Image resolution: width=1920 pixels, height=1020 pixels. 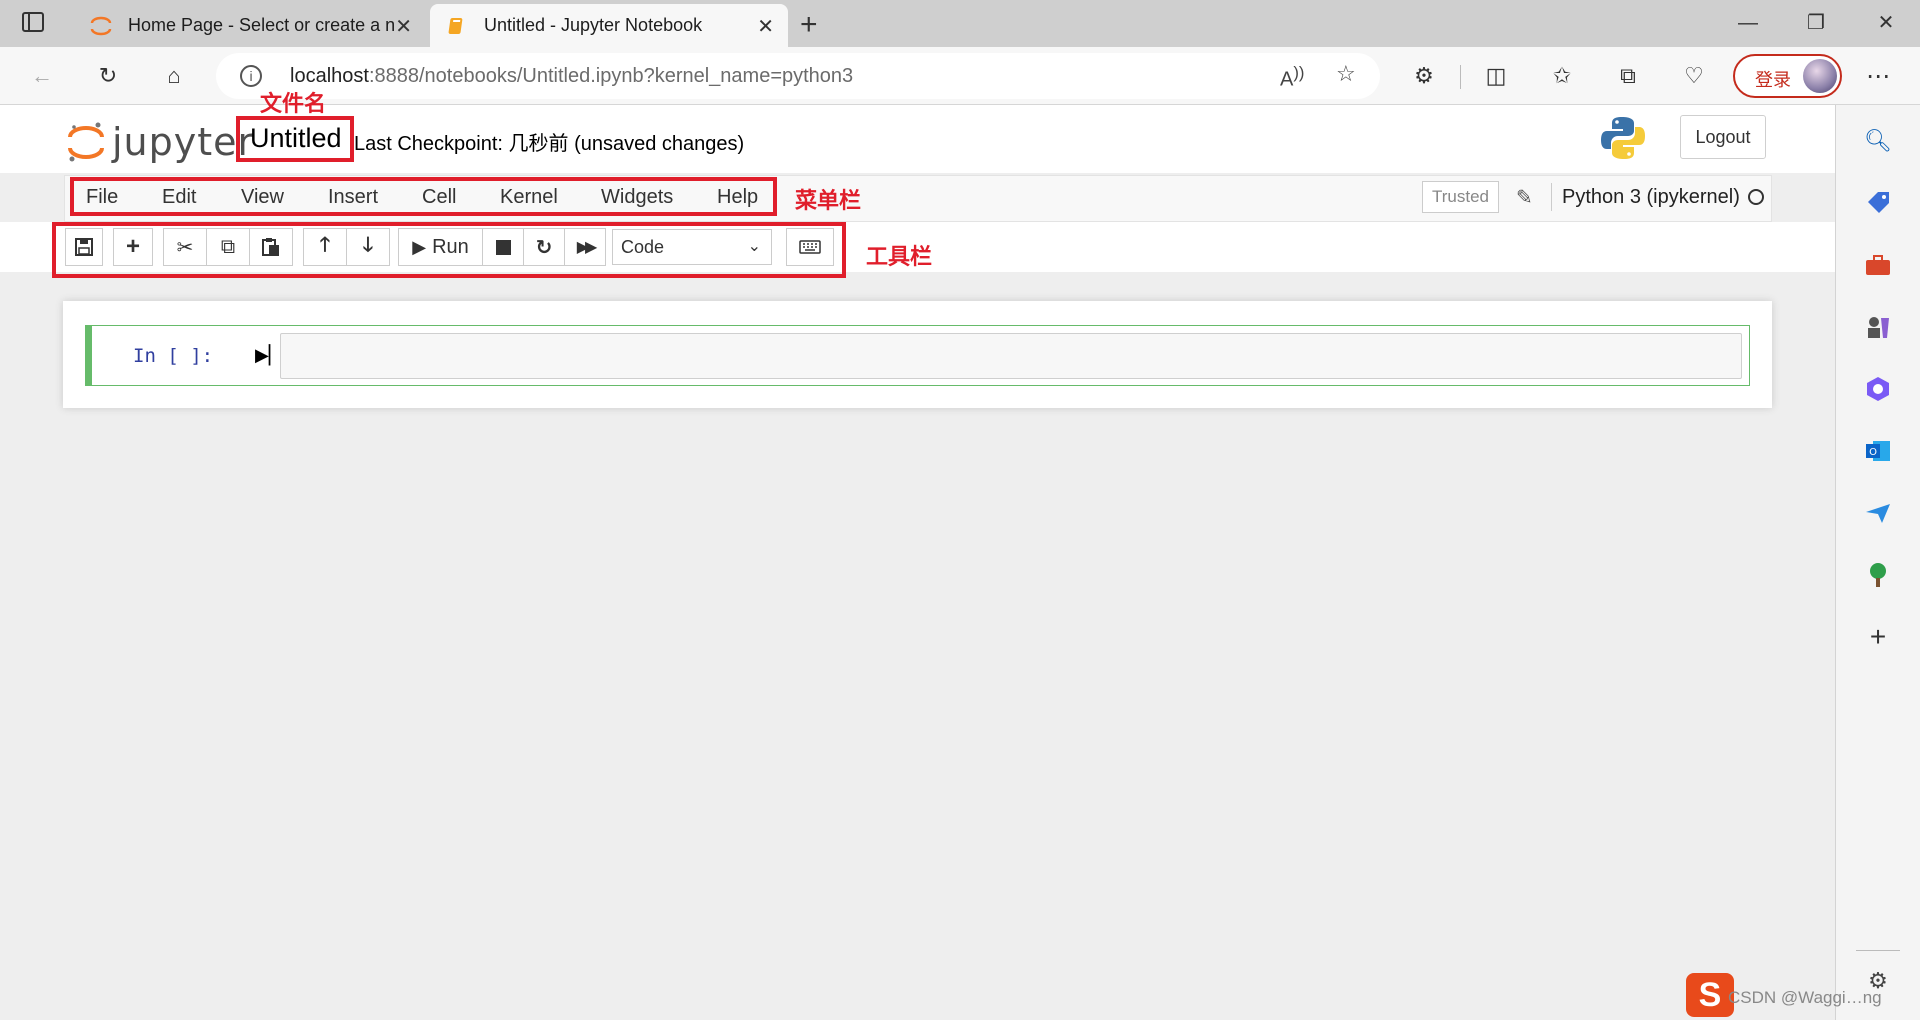 I want to click on paste-icon, so click(x=270, y=247).